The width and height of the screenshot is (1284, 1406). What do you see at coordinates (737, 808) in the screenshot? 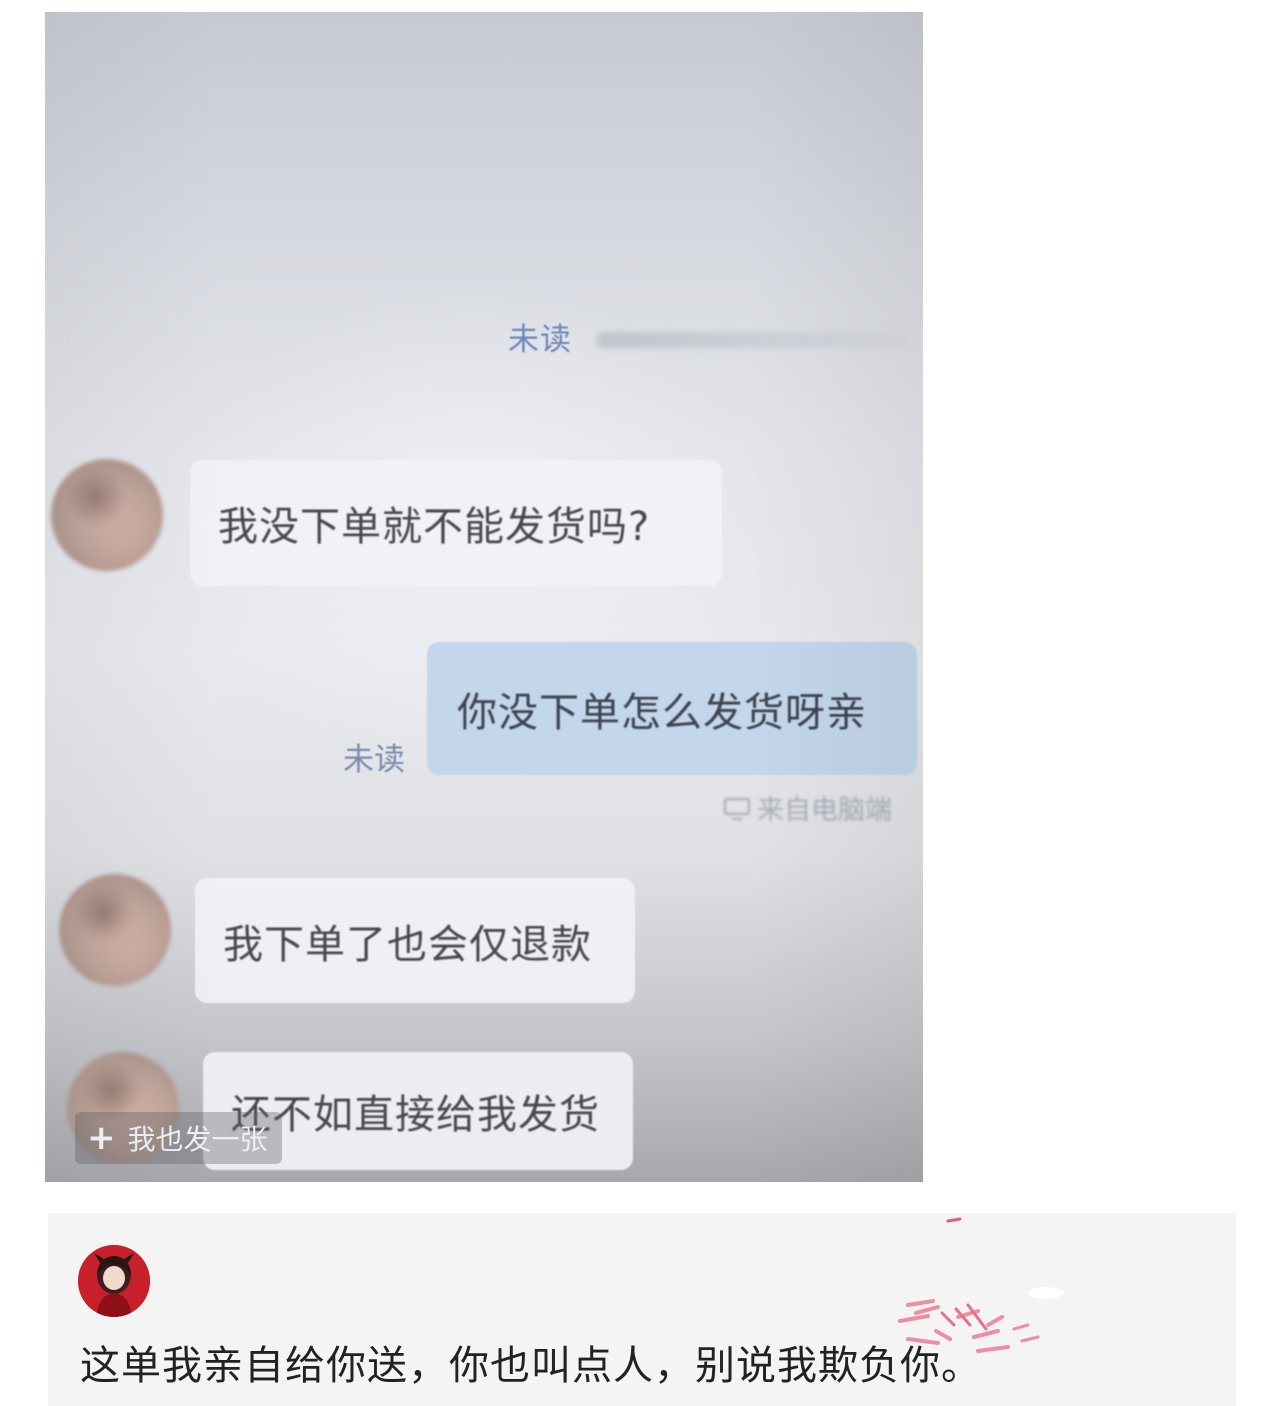
I see `monitor-icon` at bounding box center [737, 808].